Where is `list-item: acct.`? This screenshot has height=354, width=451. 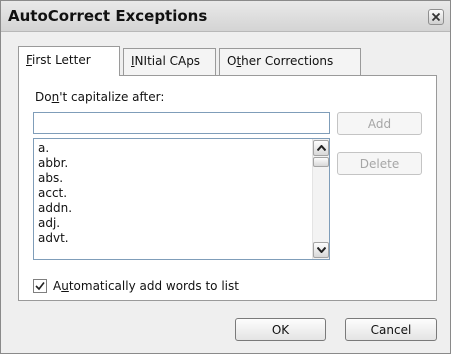
list-item: acct. is located at coordinates (172, 193).